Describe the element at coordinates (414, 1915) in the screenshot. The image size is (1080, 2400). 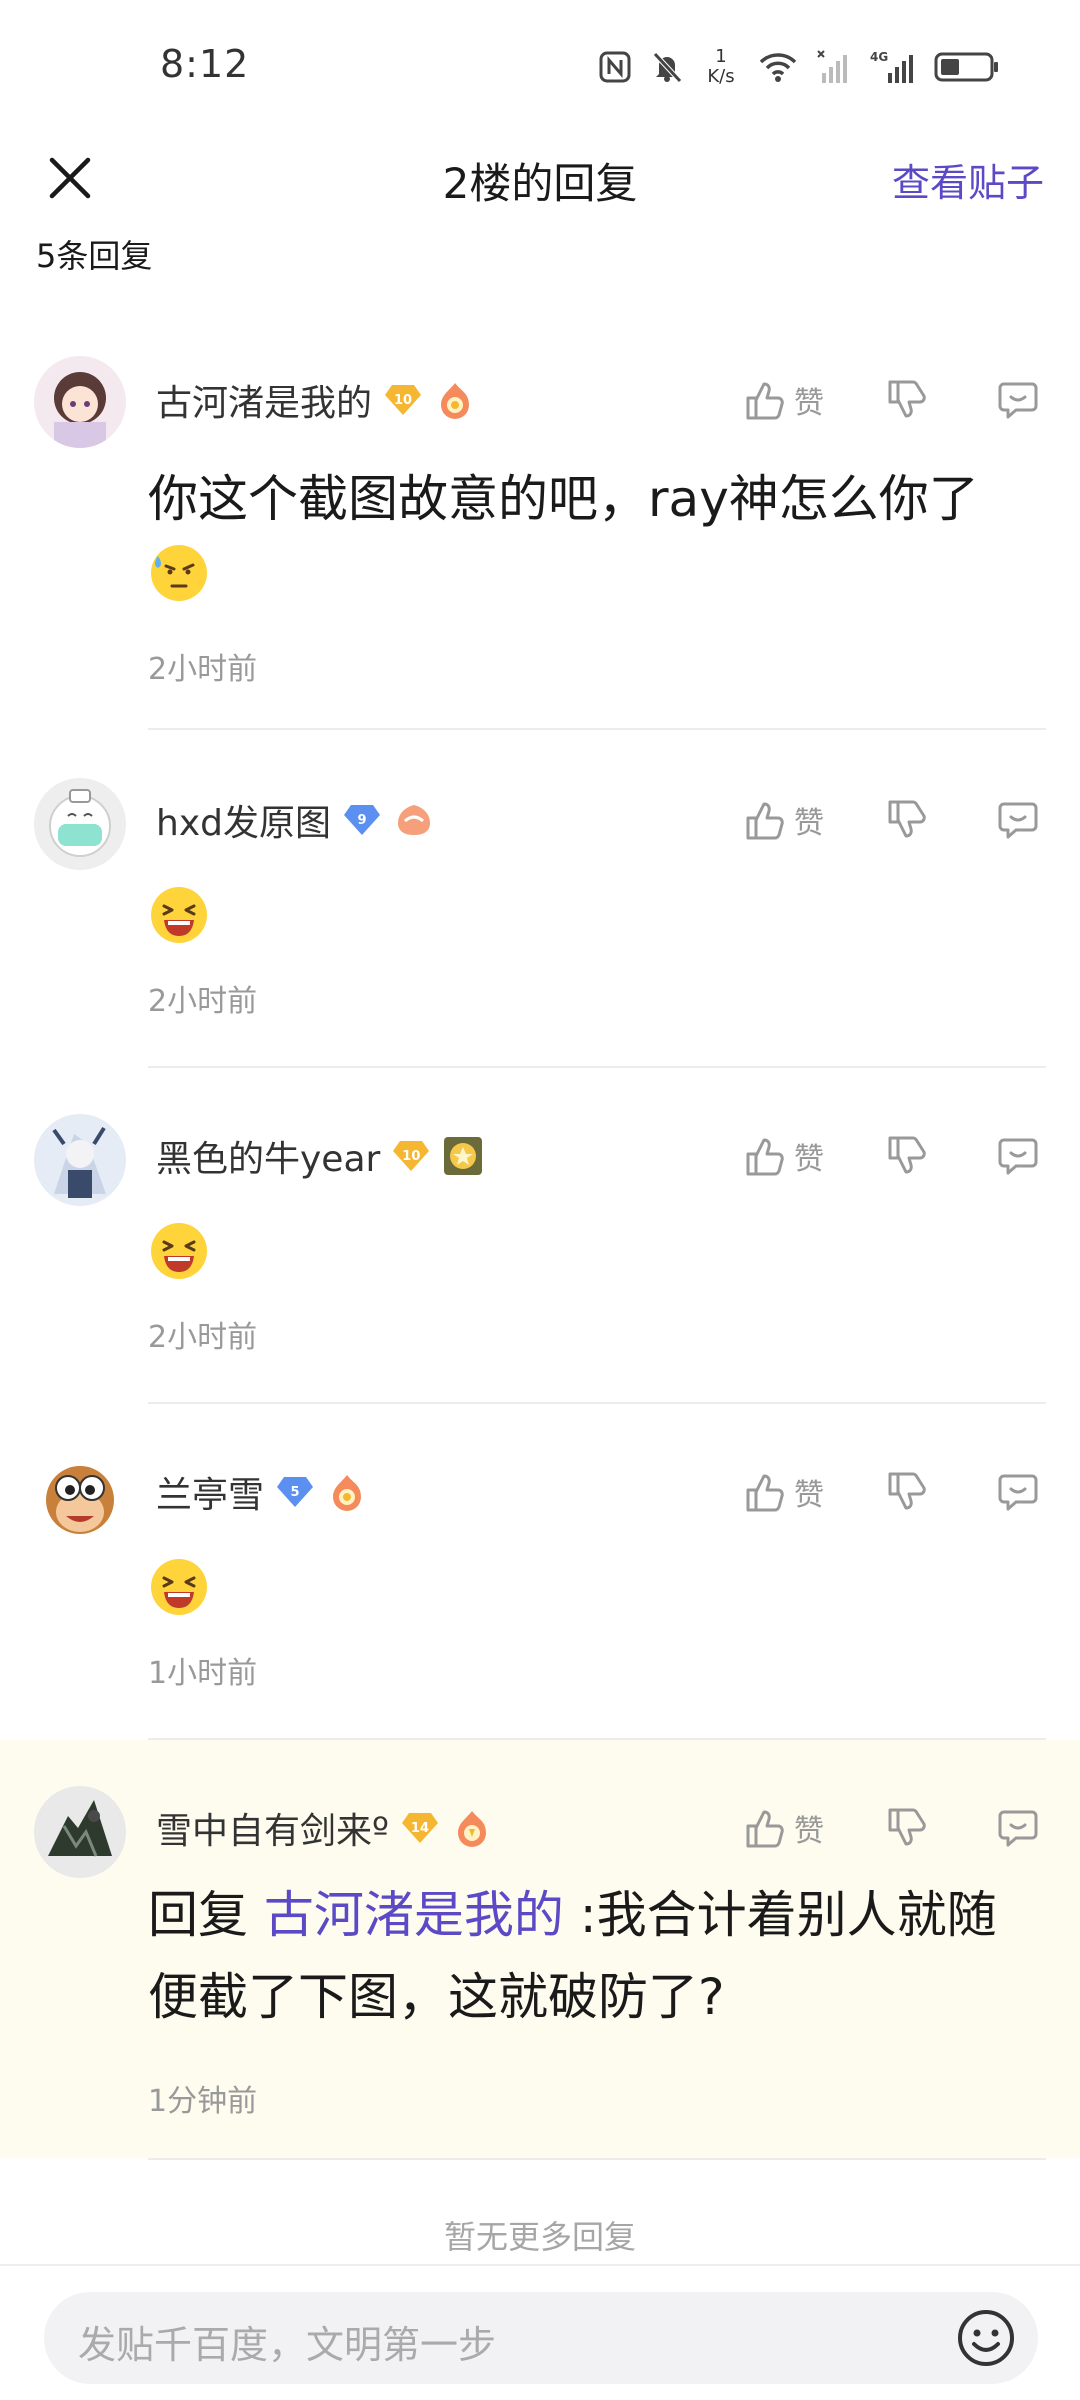
I see `reply-target-link: 古河渚是我的` at that location.